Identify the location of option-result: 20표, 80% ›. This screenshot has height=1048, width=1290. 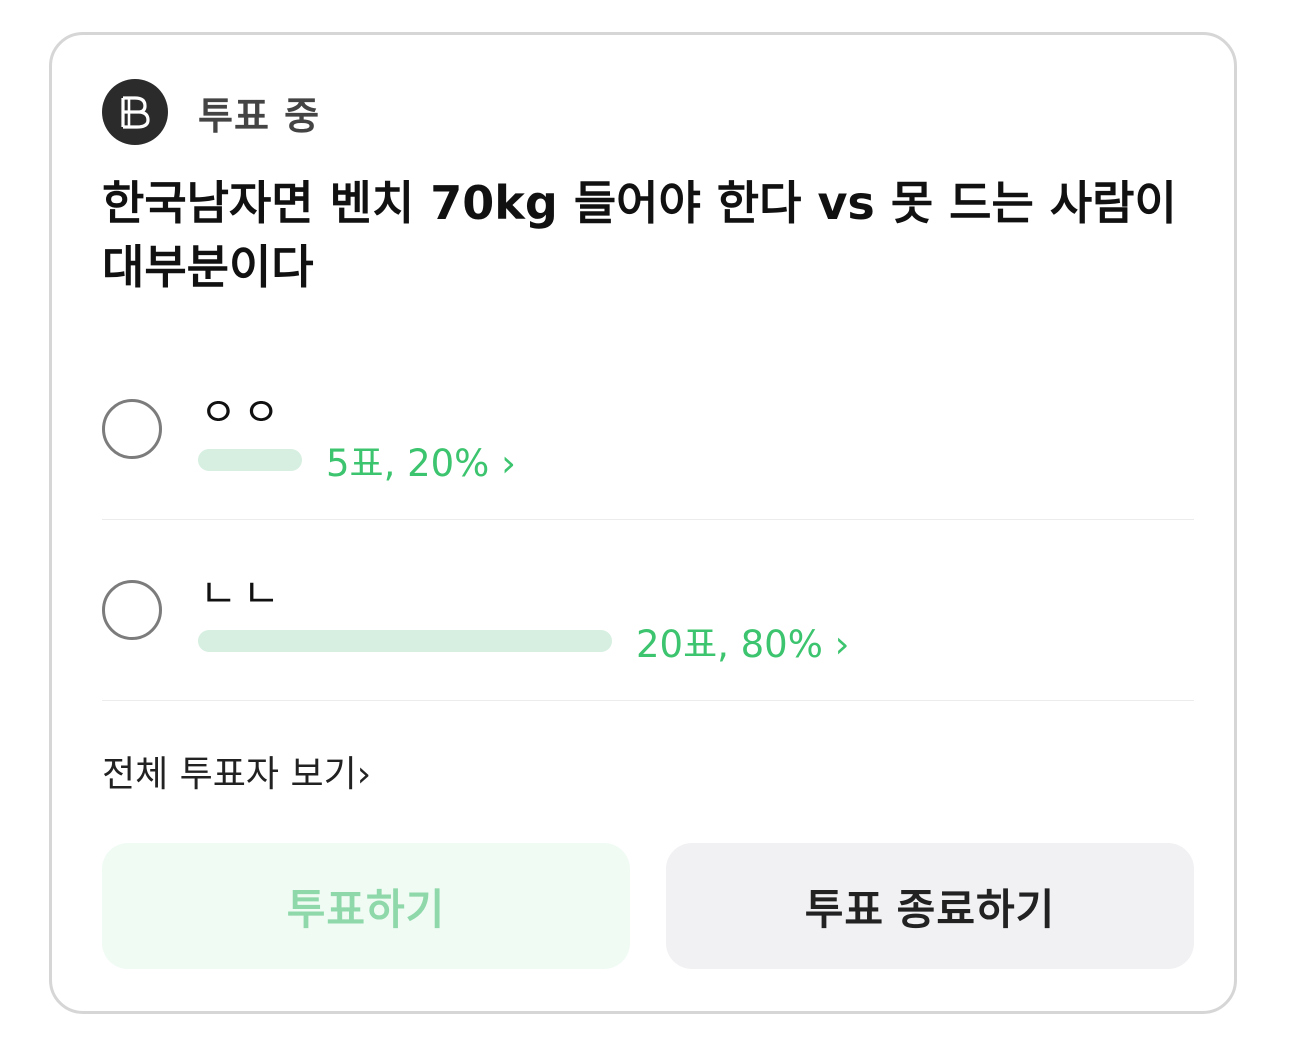
(523, 641).